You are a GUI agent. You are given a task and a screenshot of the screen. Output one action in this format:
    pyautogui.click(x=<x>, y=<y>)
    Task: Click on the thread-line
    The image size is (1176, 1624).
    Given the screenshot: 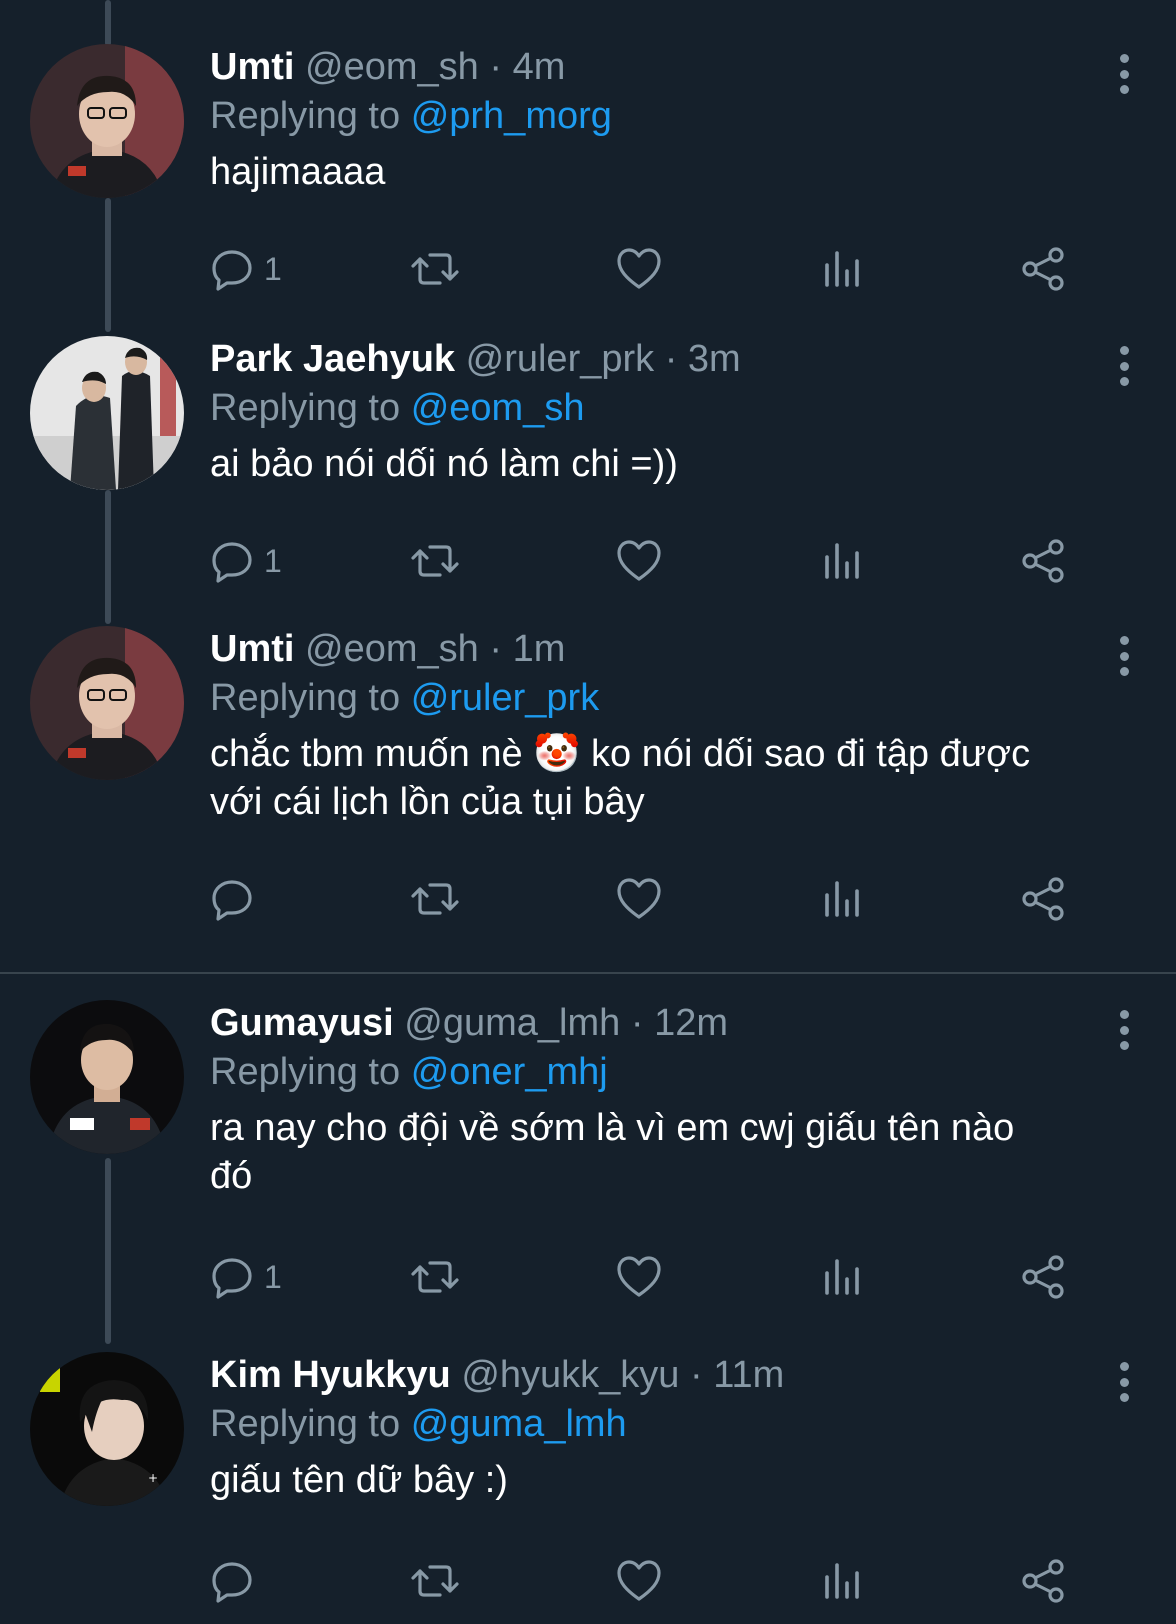 What is the action you would take?
    pyautogui.click(x=108, y=23)
    